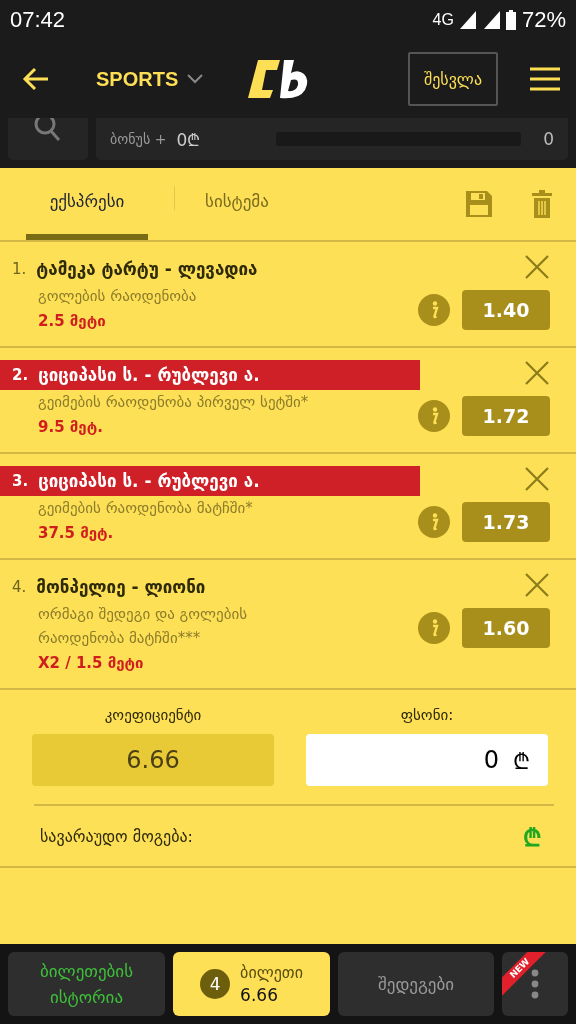 The image size is (576, 1024). I want to click on history-tab: ბილეთების ისტორია, so click(86, 984).